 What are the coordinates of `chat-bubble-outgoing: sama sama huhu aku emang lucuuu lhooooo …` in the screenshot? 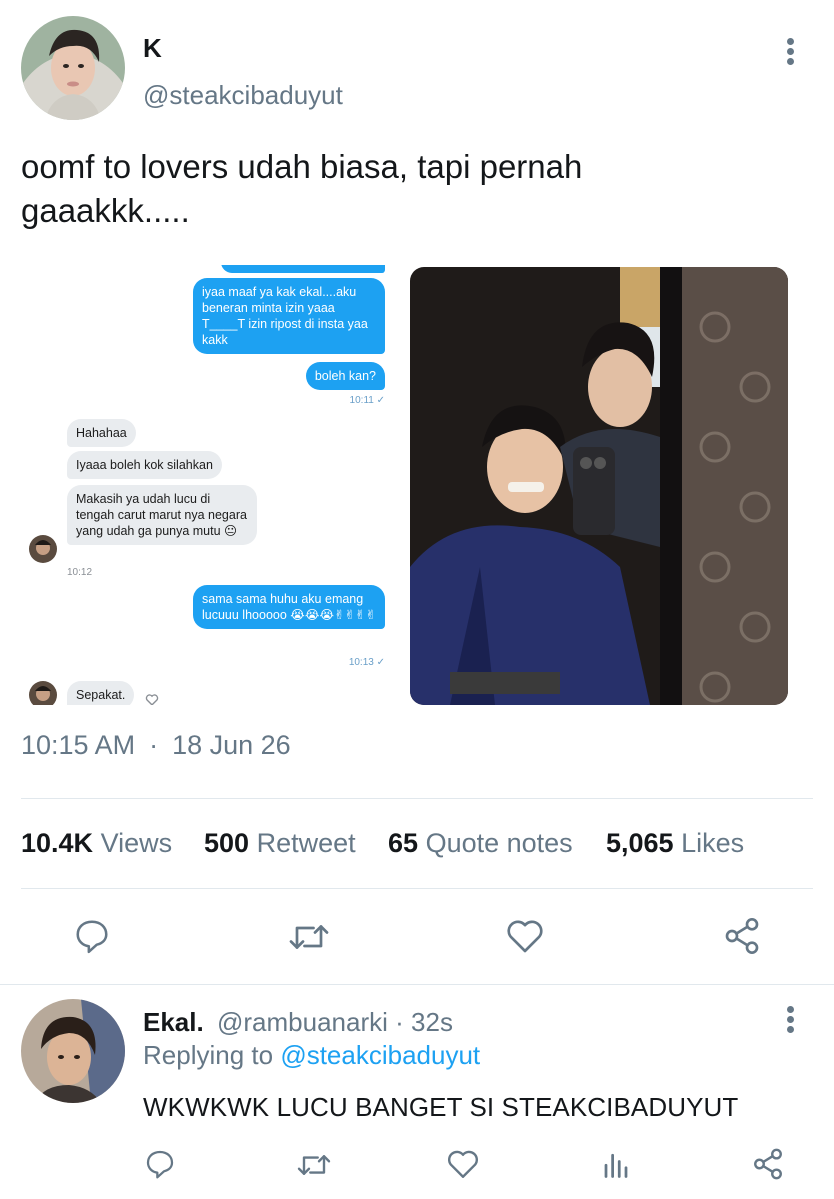 It's located at (289, 607).